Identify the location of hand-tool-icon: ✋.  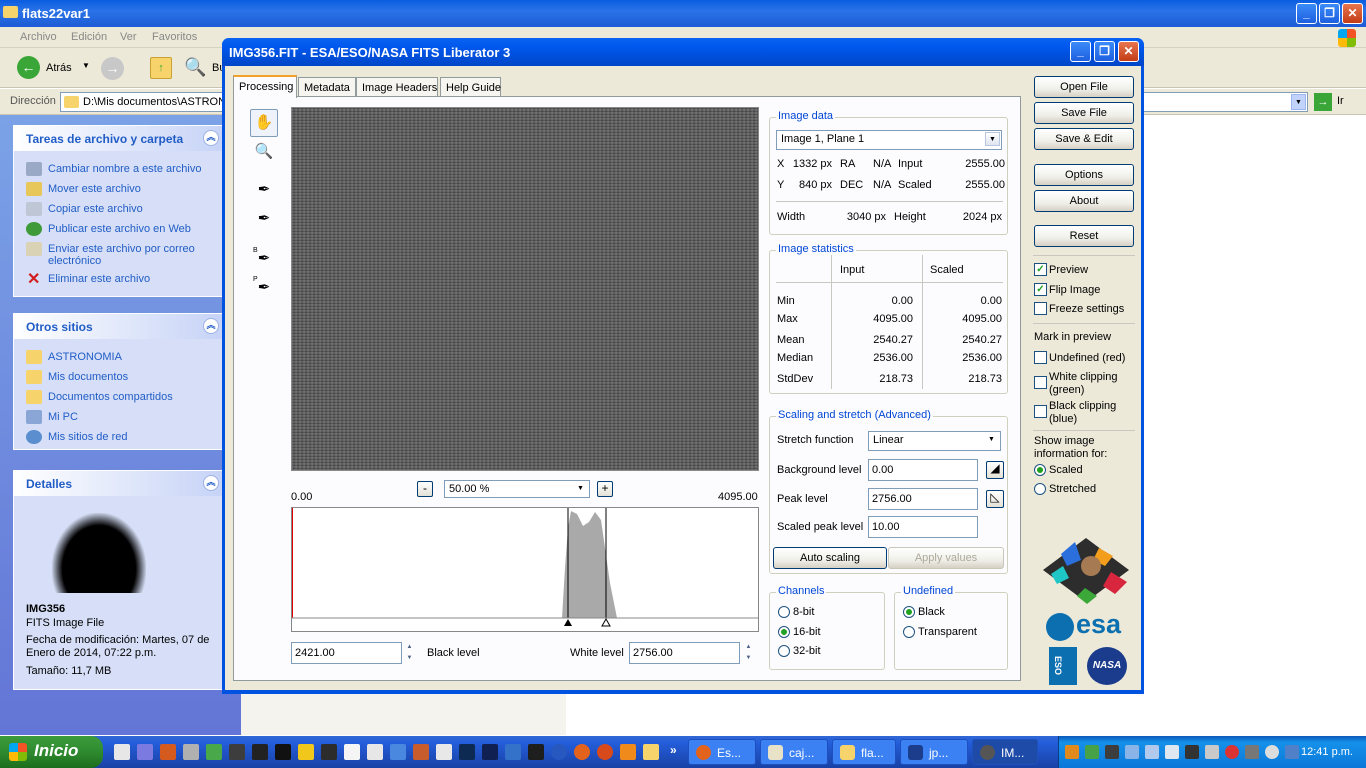
(264, 123).